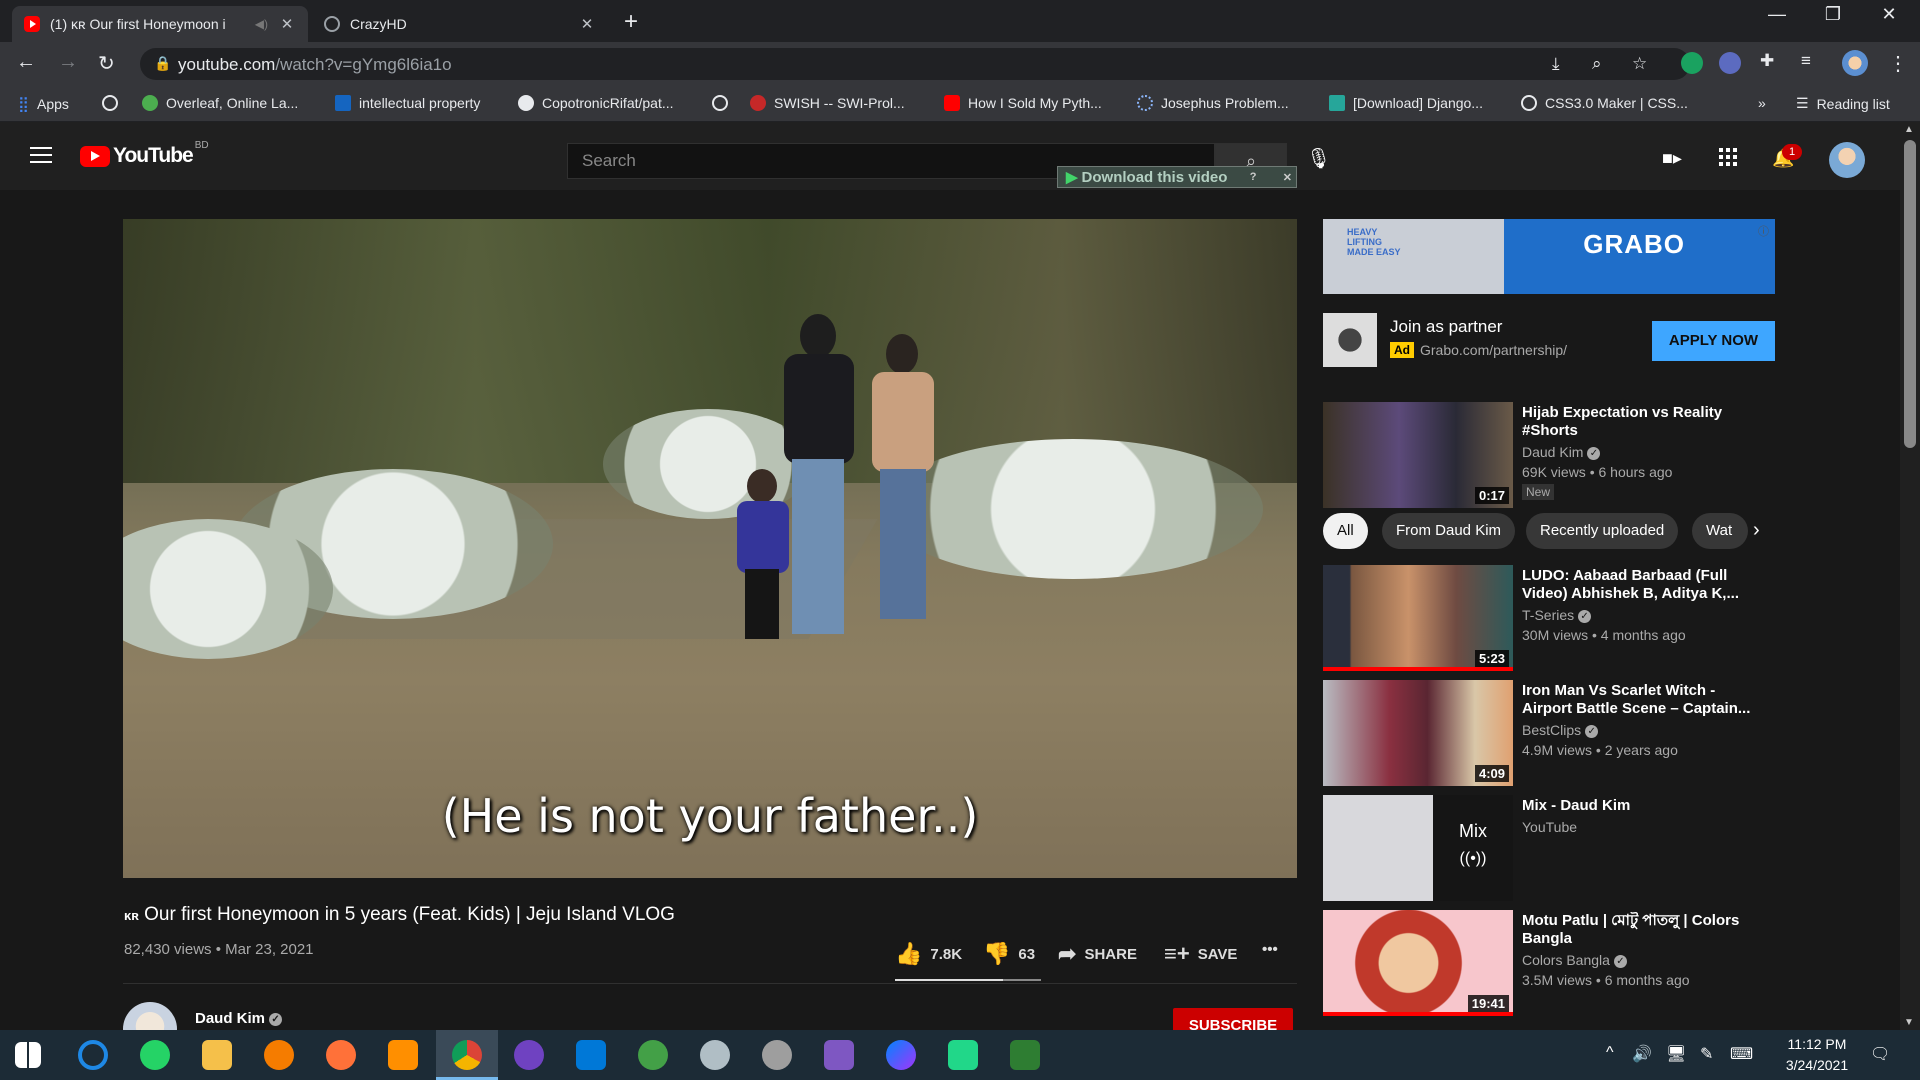  What do you see at coordinates (901, 1055) in the screenshot?
I see `messenger-icon` at bounding box center [901, 1055].